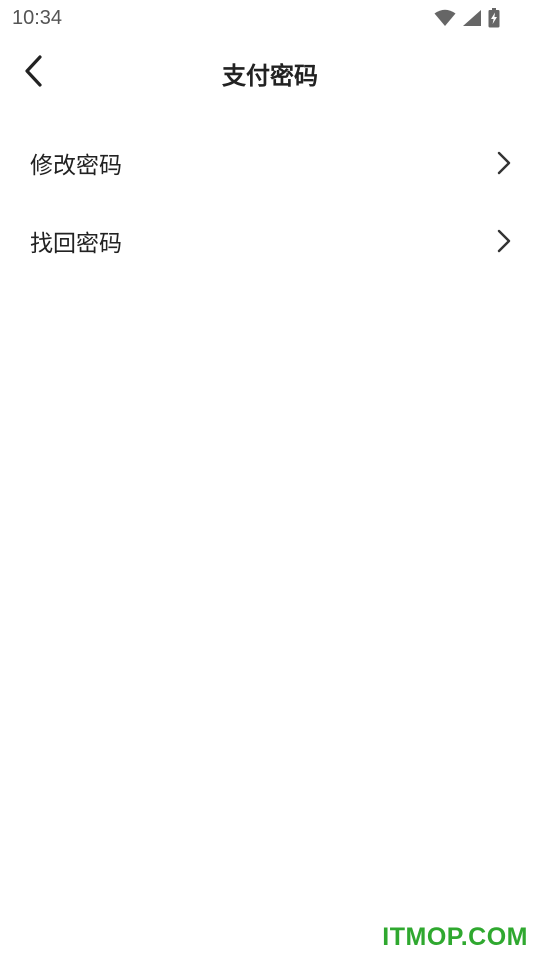  Describe the element at coordinates (76, 166) in the screenshot. I see `menu-item-label: 修改密码` at that location.